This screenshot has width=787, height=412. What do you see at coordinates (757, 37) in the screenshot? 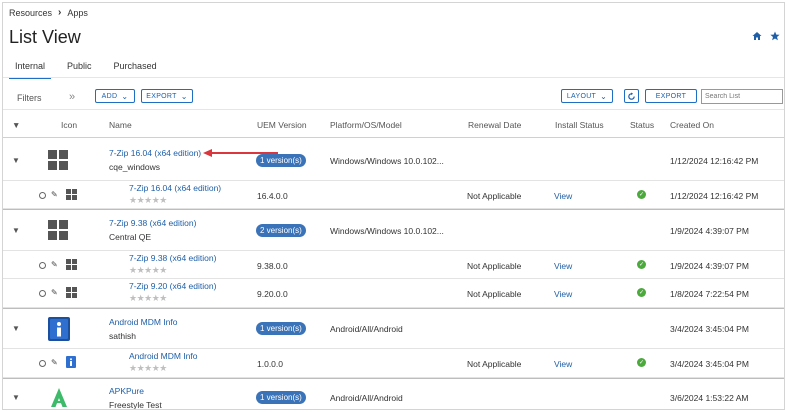
I see `home-icon` at bounding box center [757, 37].